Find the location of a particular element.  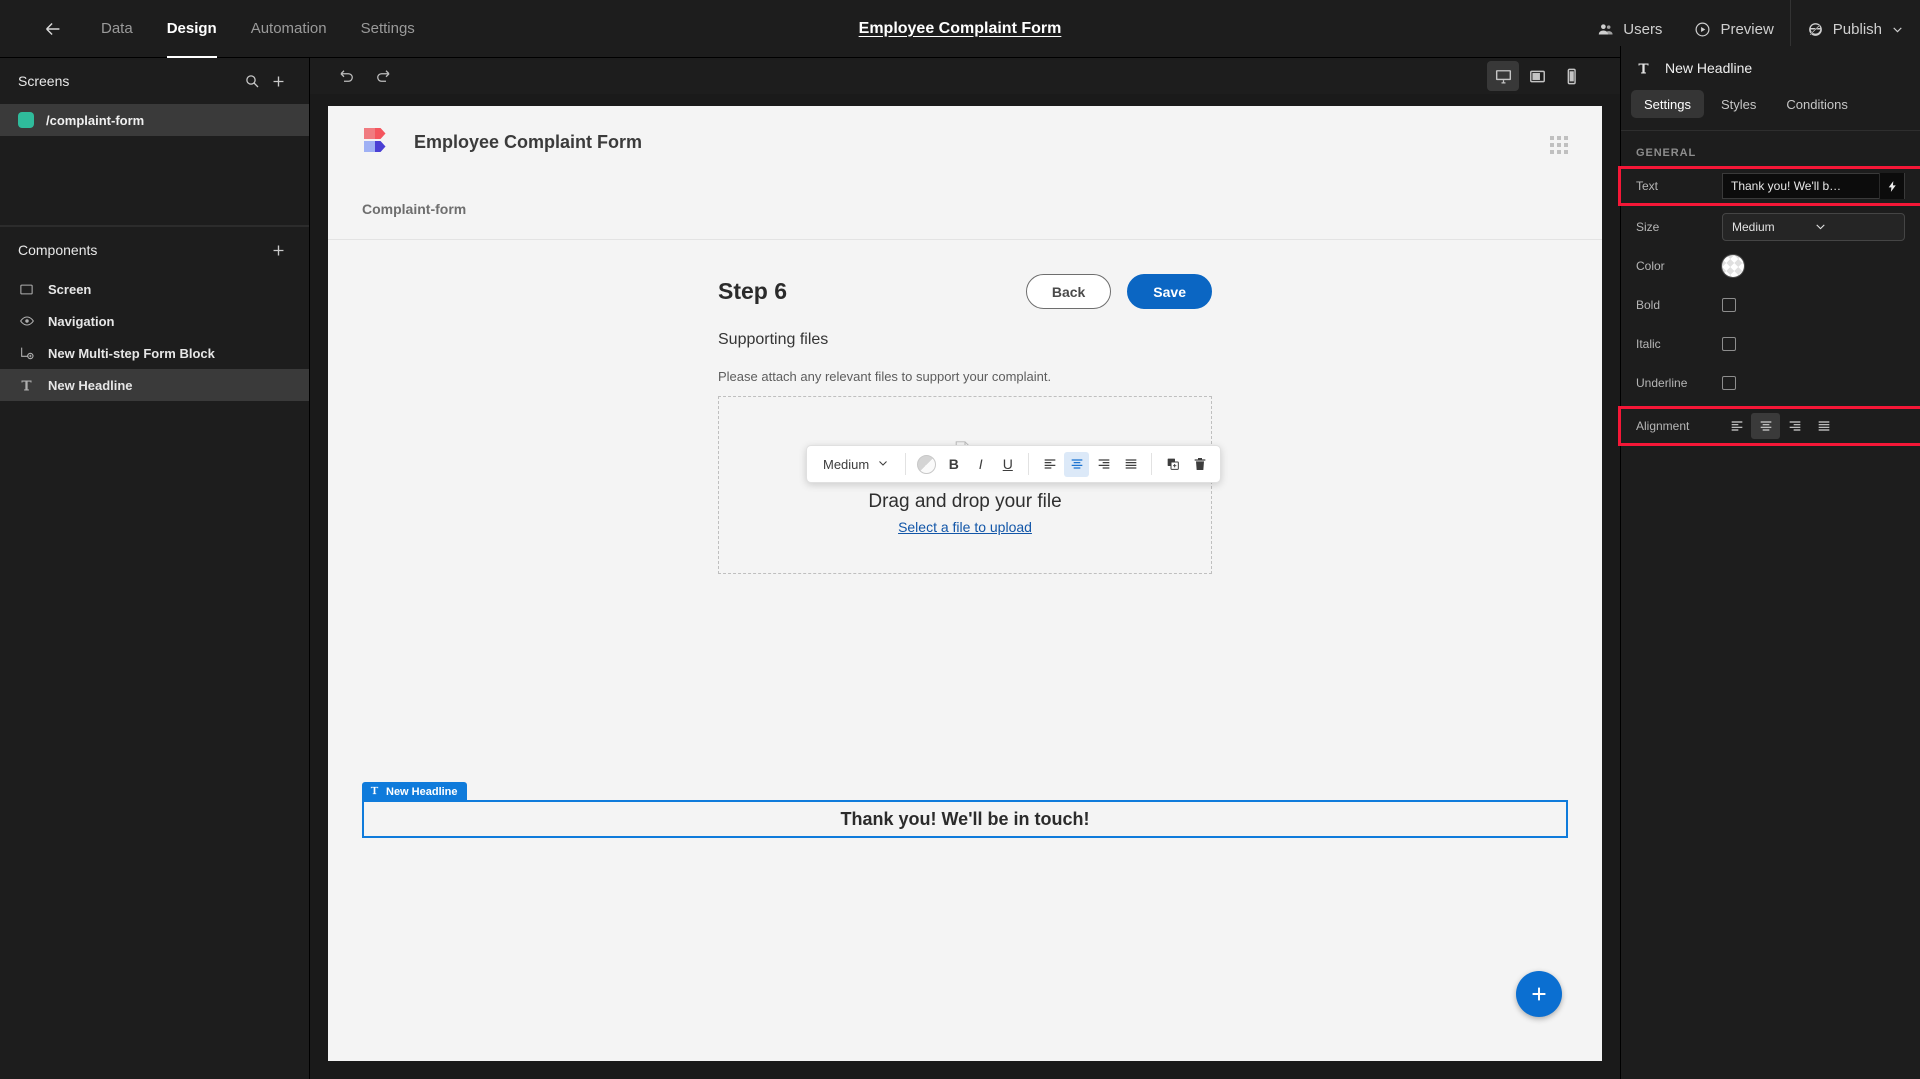

property-row-size: Size Medium is located at coordinates (1770, 226).